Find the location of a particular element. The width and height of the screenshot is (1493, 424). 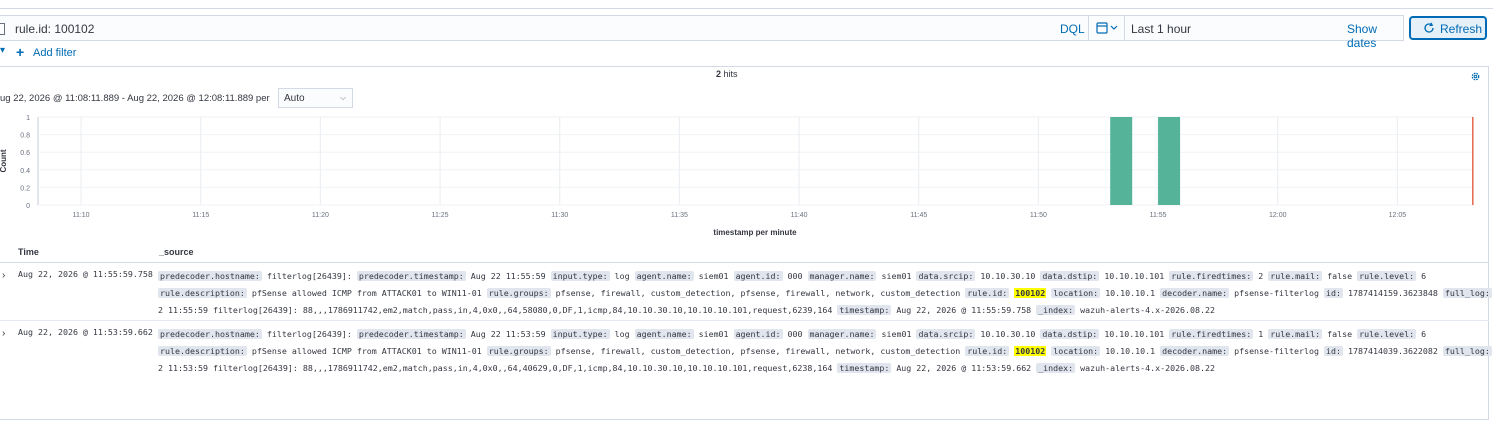

field-value: 6 is located at coordinates (1424, 276).